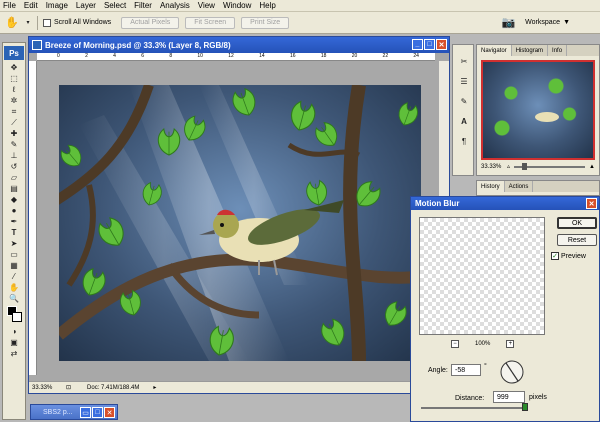 This screenshot has height=422, width=600. Describe the element at coordinates (530, 50) in the screenshot. I see `tab-histogram: Histogram` at that location.